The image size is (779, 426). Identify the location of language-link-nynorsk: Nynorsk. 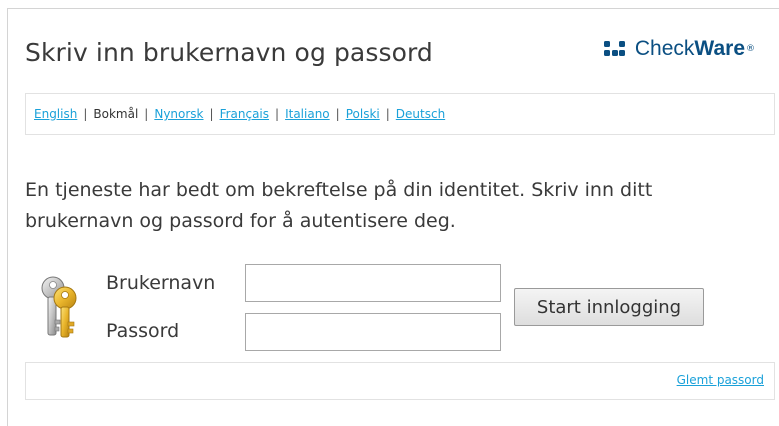
(178, 114).